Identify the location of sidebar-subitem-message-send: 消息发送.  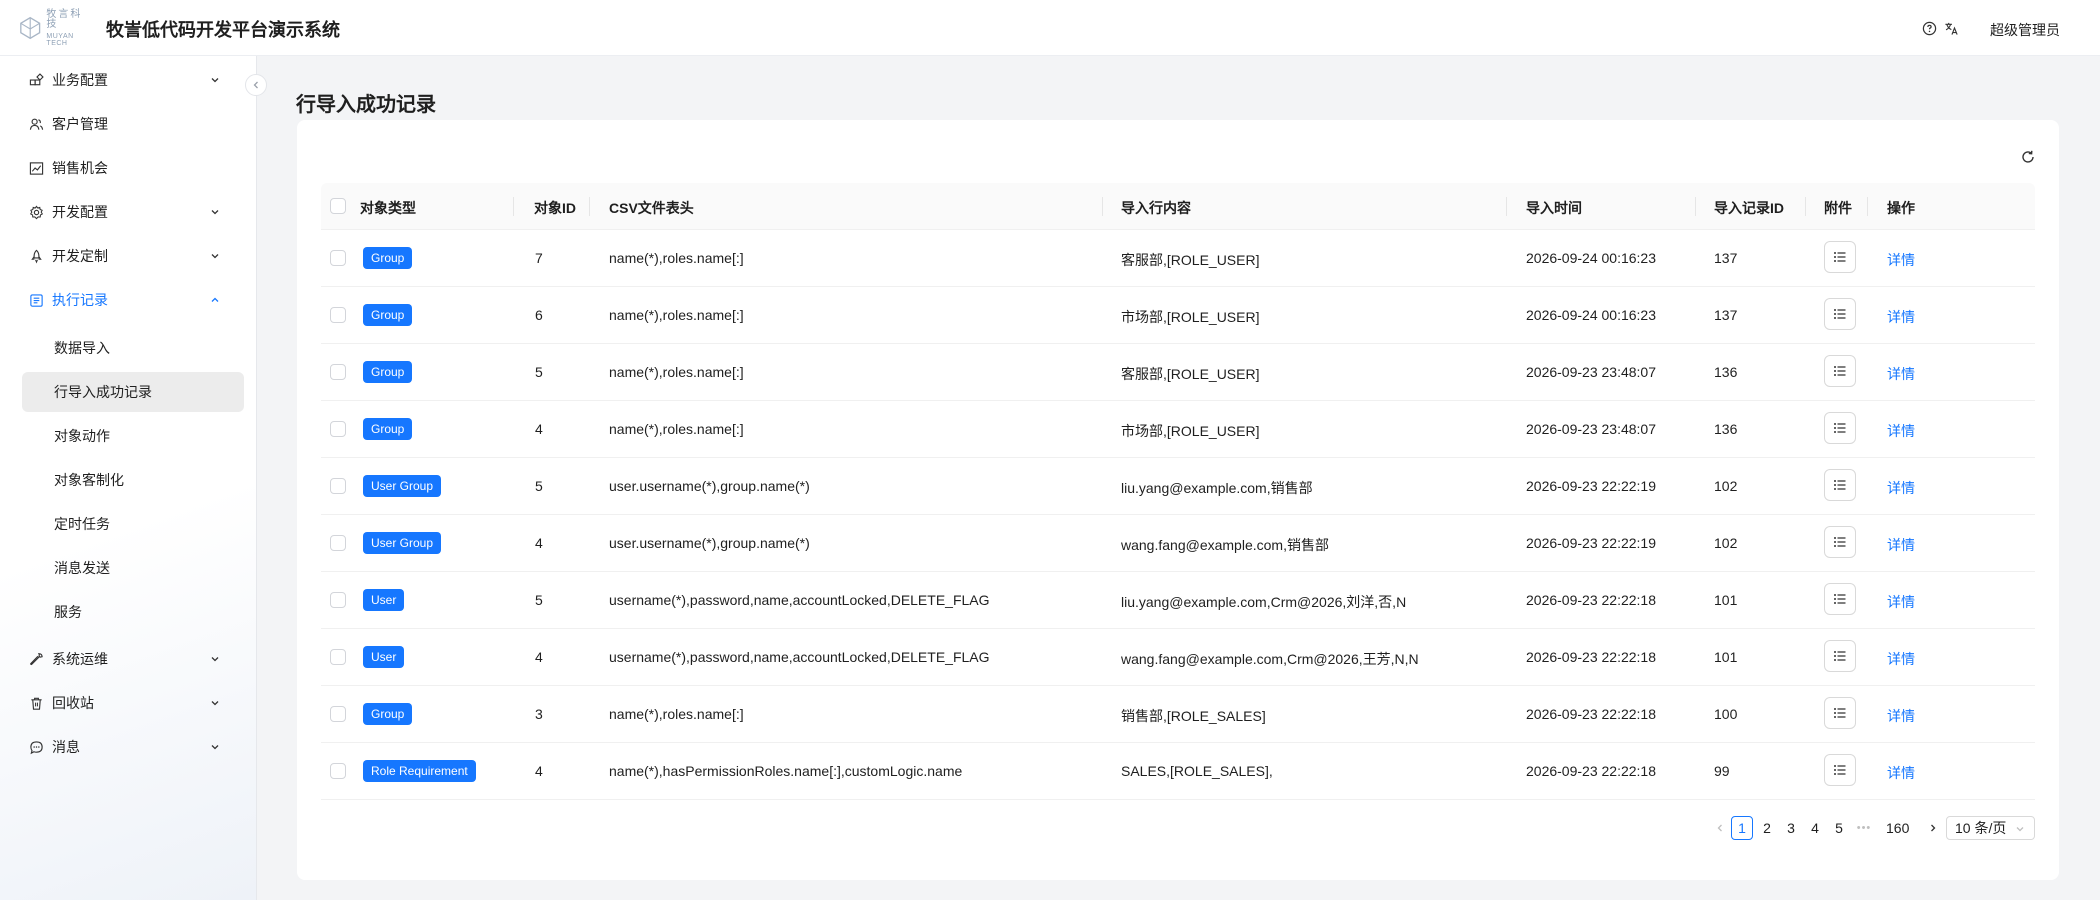
(133, 568).